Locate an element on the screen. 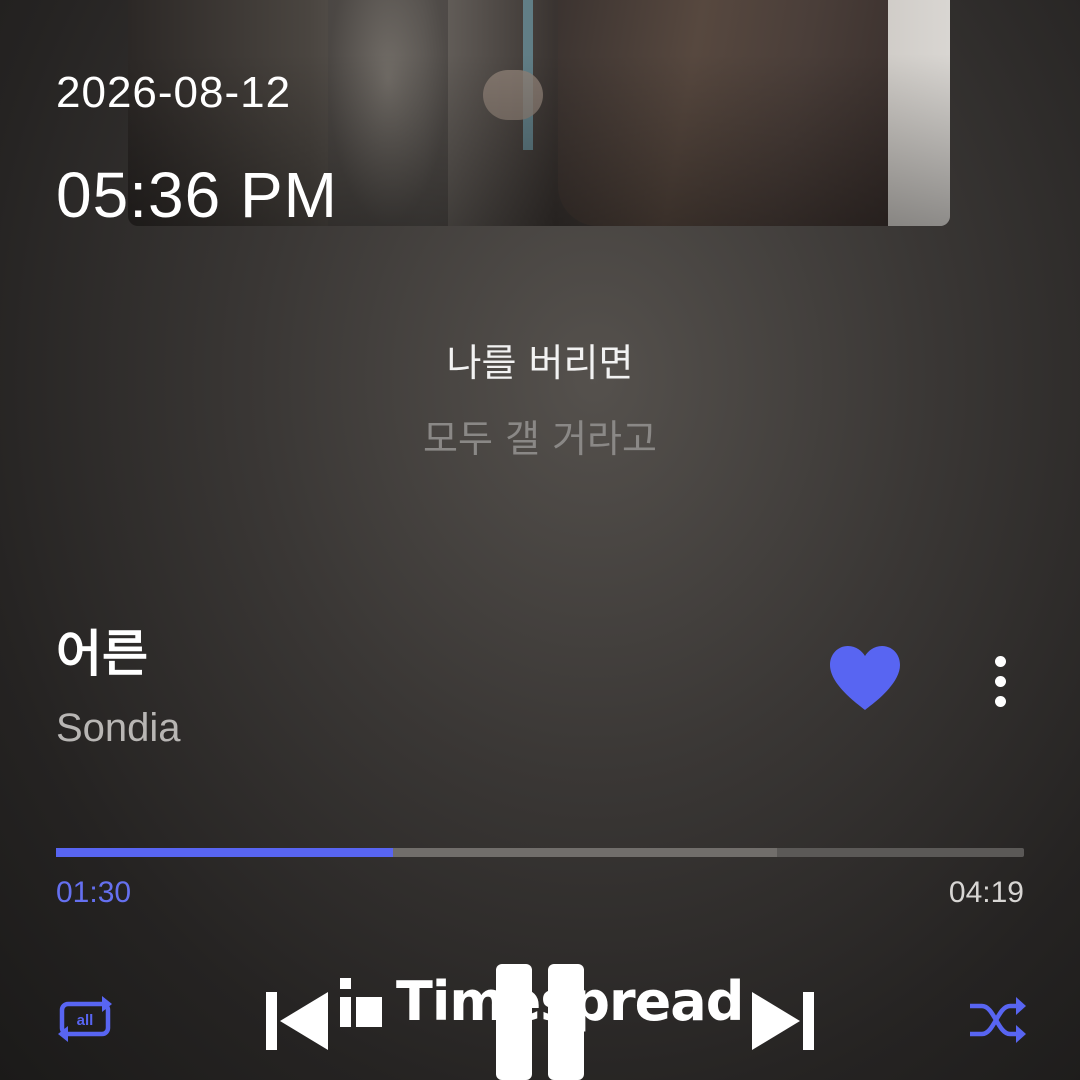 Image resolution: width=1080 pixels, height=1080 pixels. heart-icon is located at coordinates (865, 678).